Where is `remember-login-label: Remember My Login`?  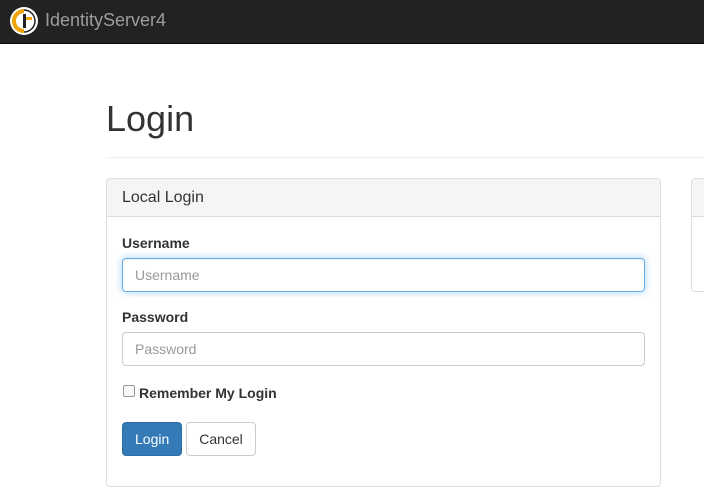
remember-login-label: Remember My Login is located at coordinates (208, 393).